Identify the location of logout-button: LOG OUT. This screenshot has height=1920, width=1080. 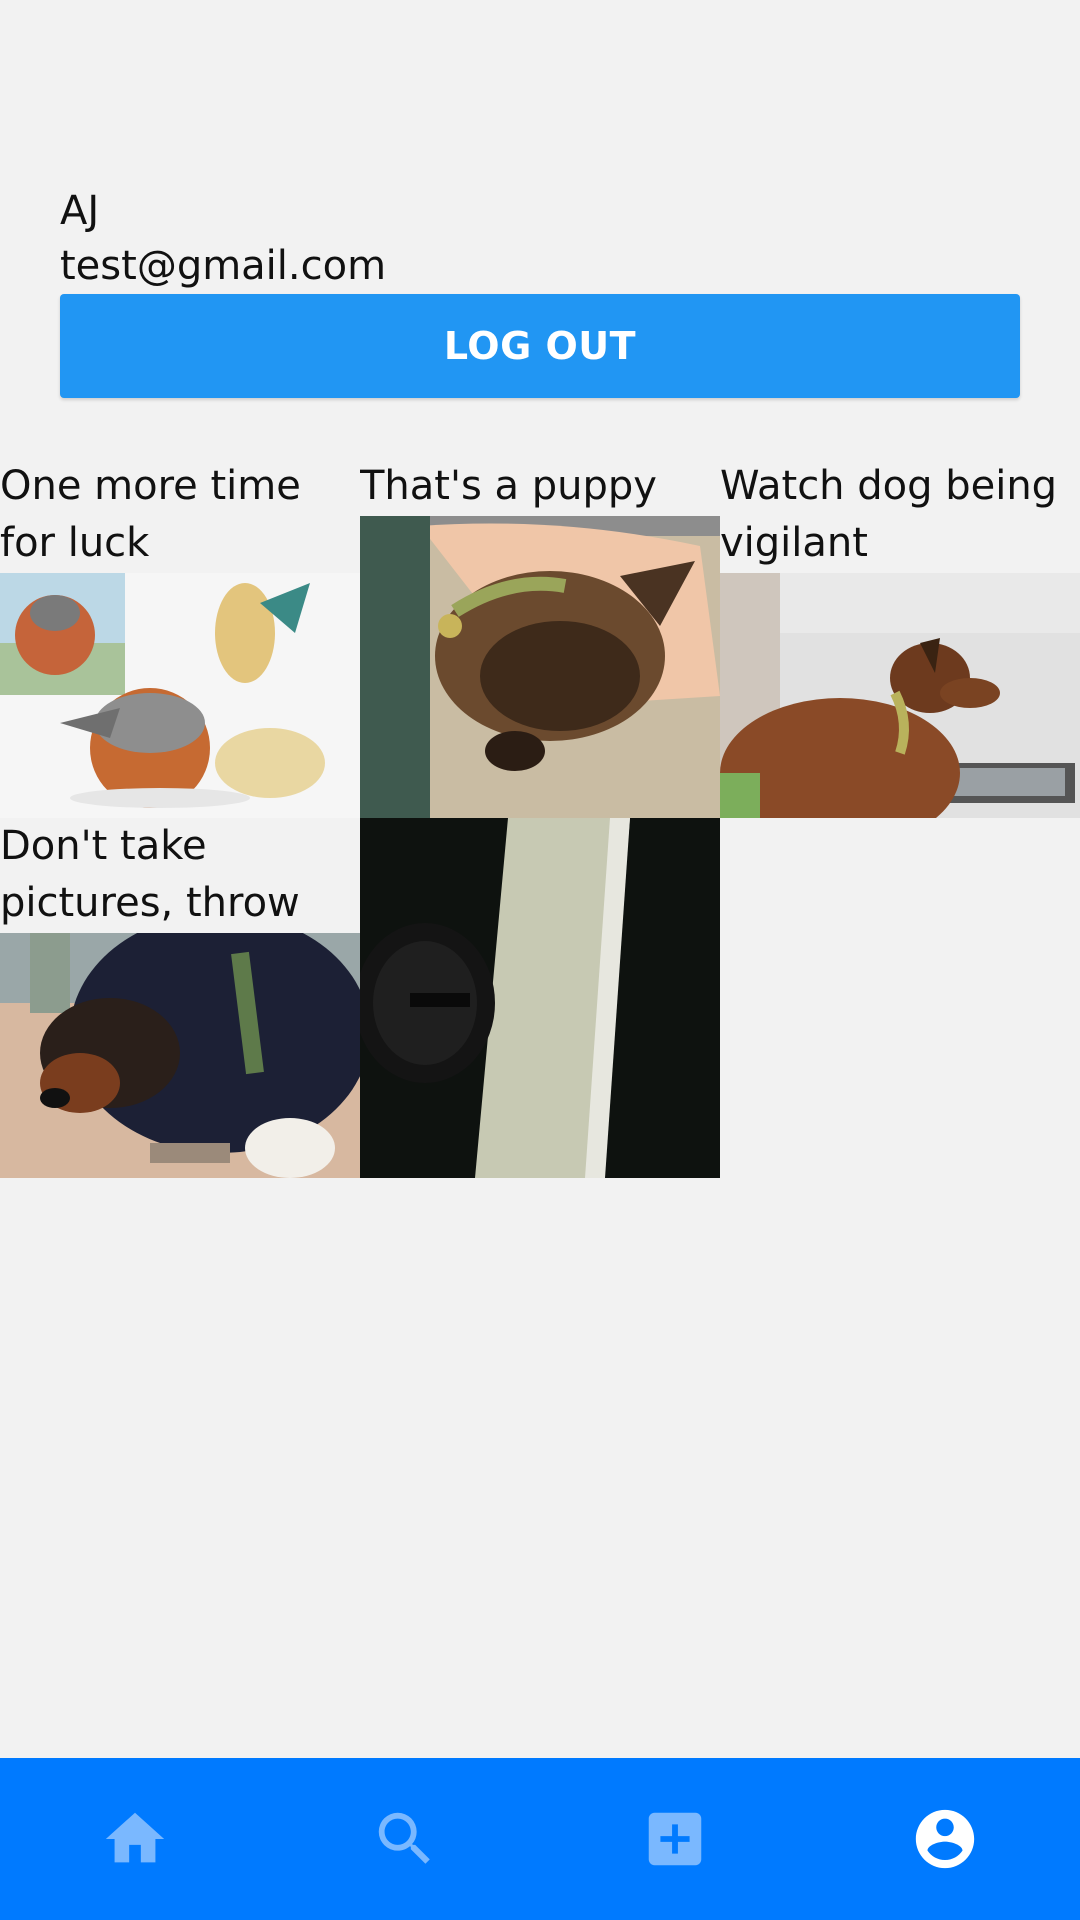
(540, 346).